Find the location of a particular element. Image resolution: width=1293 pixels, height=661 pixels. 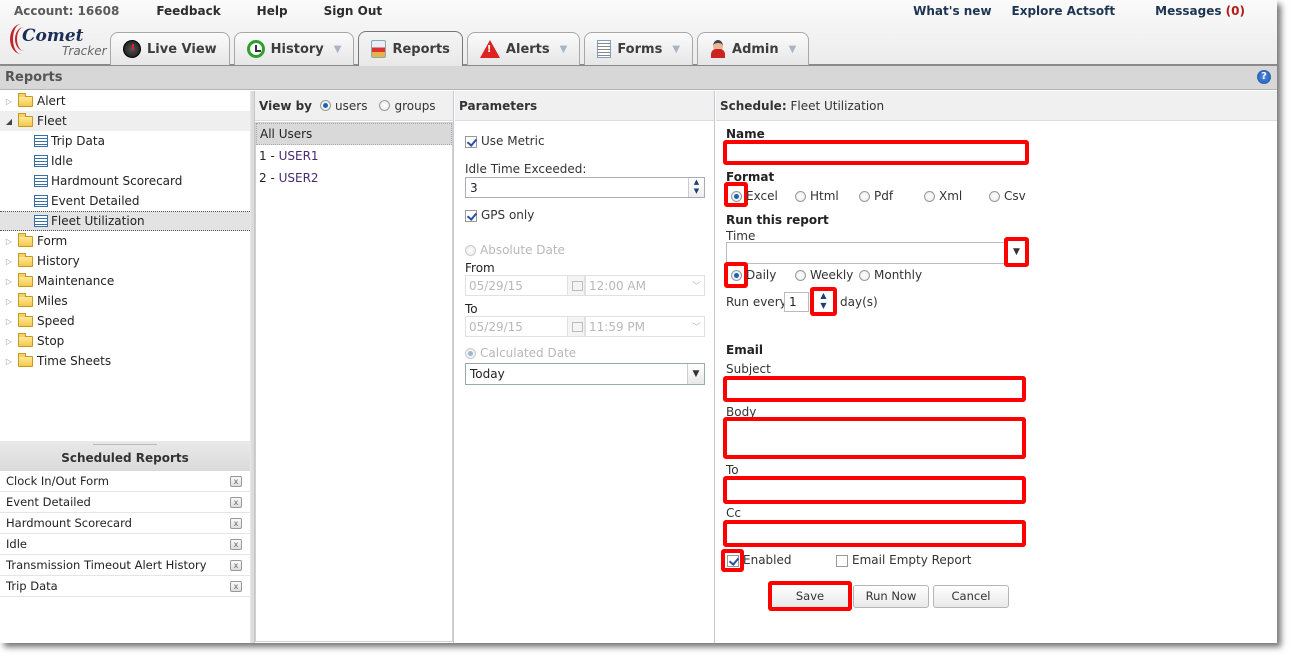

cancel-button: Cancel is located at coordinates (971, 596).